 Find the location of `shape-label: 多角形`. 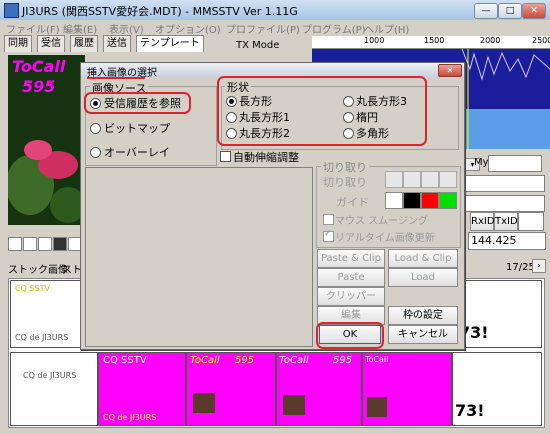

shape-label: 多角形 is located at coordinates (372, 133).